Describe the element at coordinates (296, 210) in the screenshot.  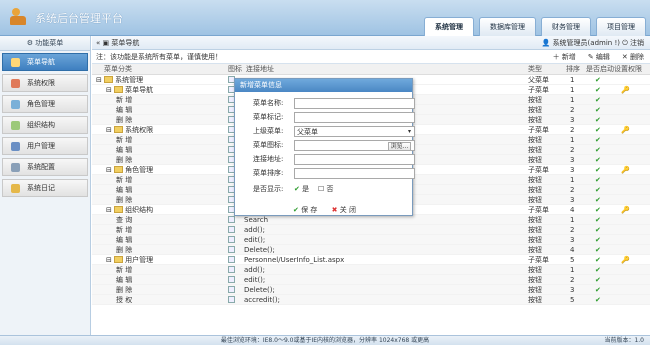
I see `save-icon: ✔` at that location.